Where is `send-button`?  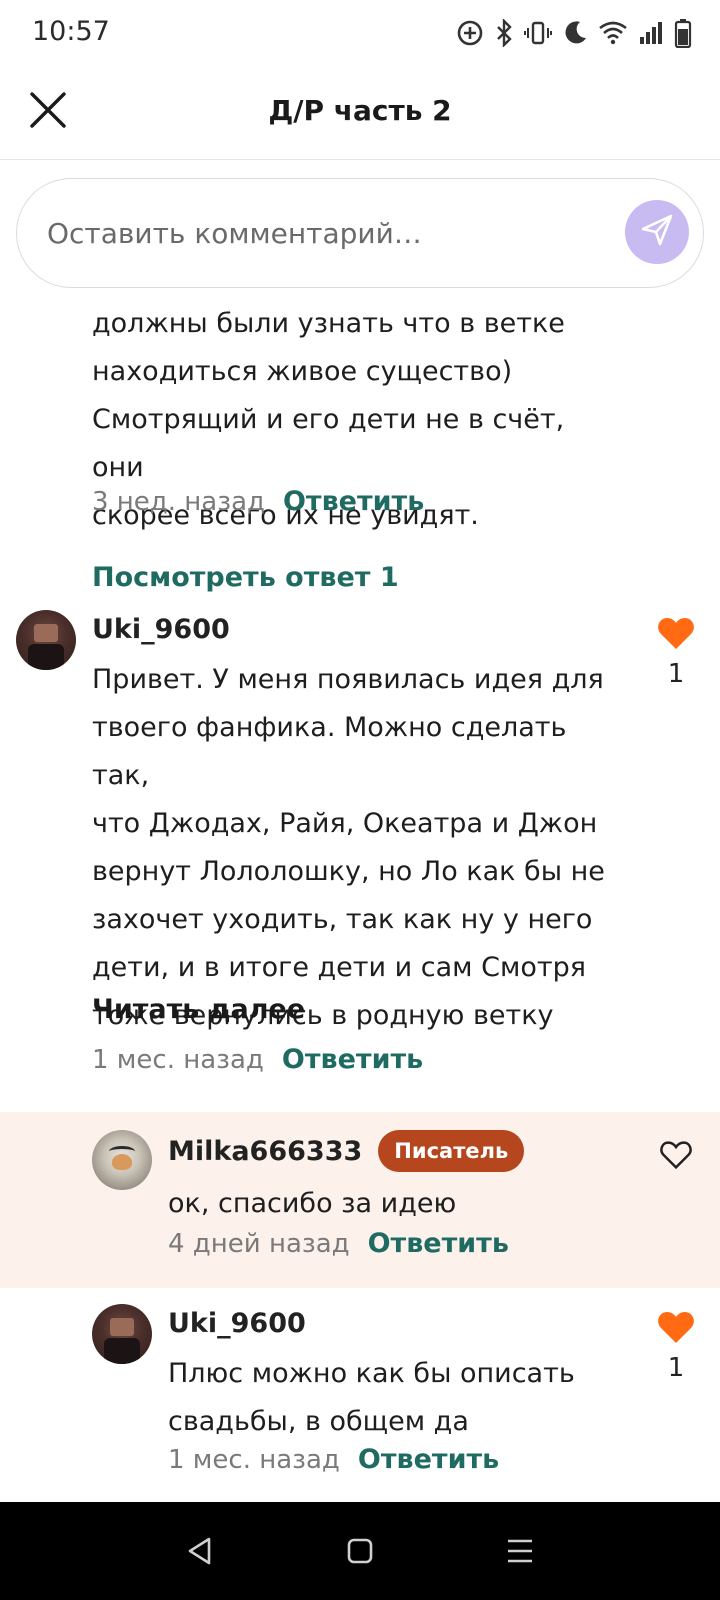 send-button is located at coordinates (657, 232).